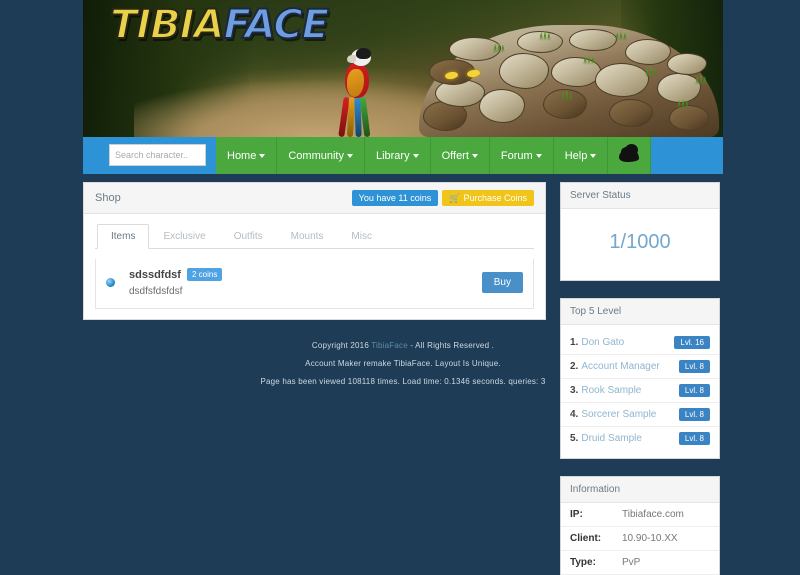  Describe the element at coordinates (640, 312) in the screenshot. I see `top-level-title: Top 5 Level` at that location.